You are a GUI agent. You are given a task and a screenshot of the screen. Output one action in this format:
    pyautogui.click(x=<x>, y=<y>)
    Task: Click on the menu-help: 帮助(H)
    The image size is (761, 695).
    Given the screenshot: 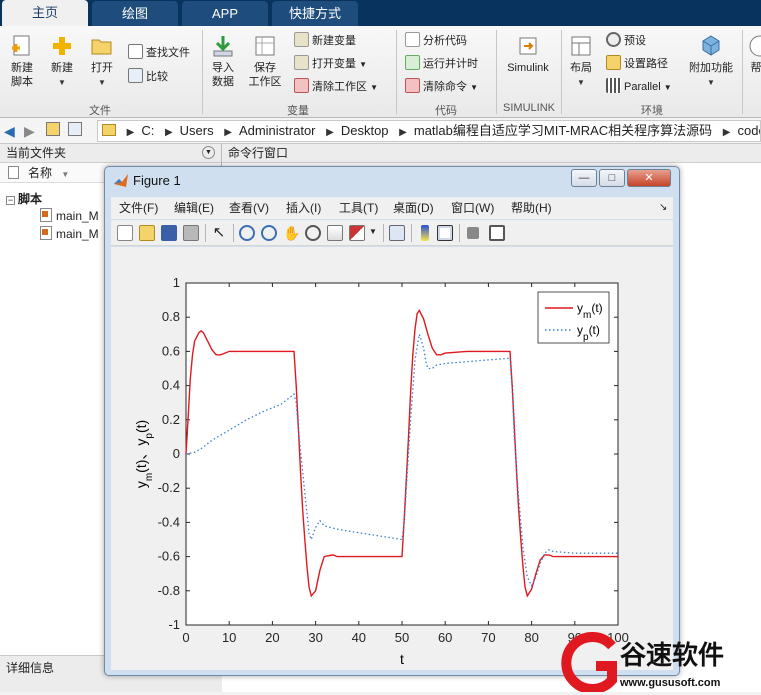 What is the action you would take?
    pyautogui.click(x=531, y=208)
    